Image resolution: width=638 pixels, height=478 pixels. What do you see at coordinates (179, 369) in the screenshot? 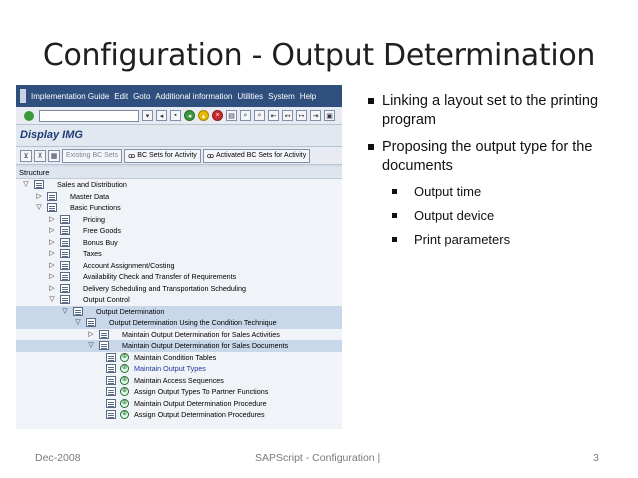
I see `tree-row: ⊕ Maintain Output Types` at bounding box center [179, 369].